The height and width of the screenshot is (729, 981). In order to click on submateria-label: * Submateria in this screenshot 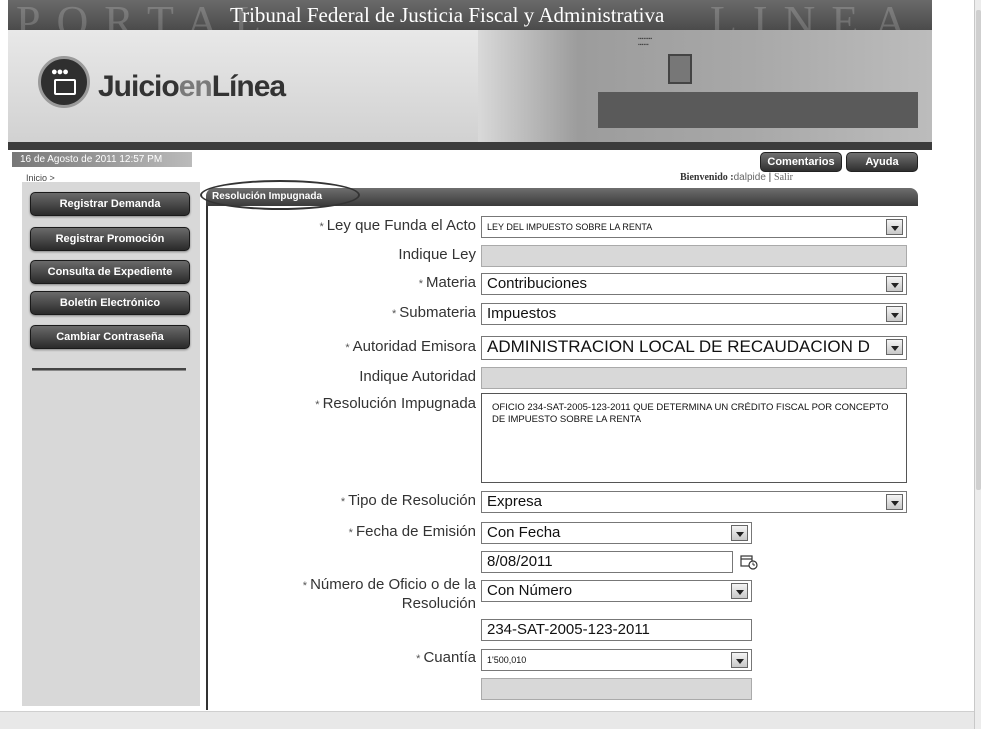, I will do `click(434, 312)`.